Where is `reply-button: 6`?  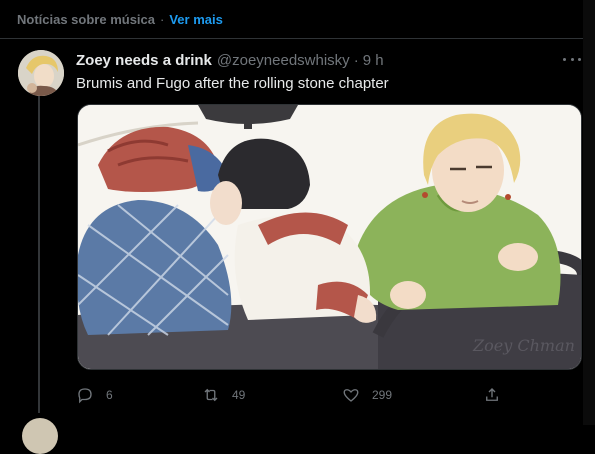
reply-button: 6 is located at coordinates (94, 395).